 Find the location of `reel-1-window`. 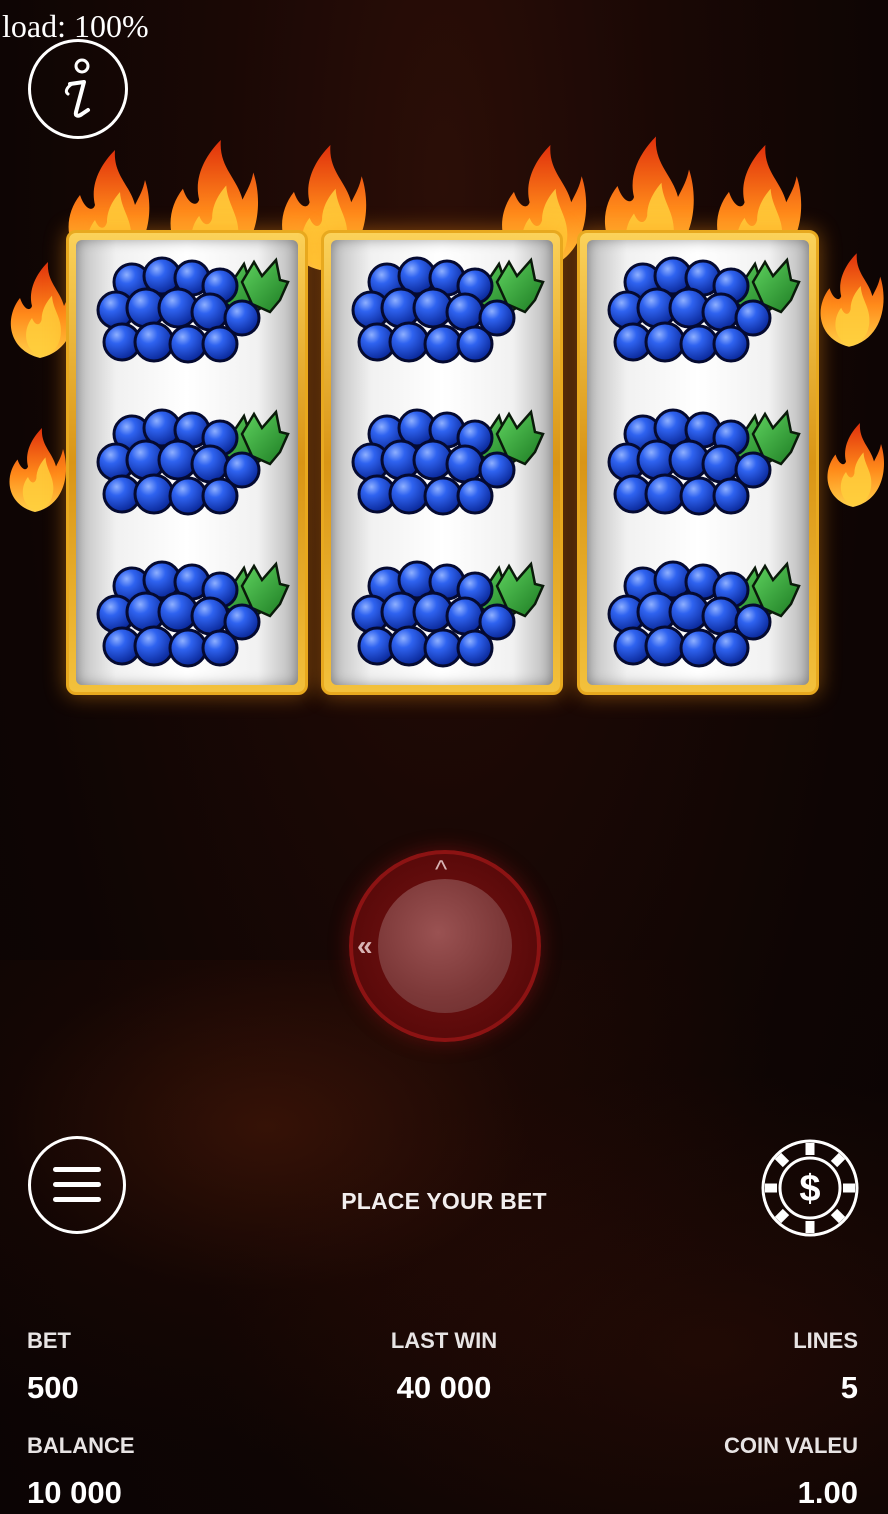

reel-1-window is located at coordinates (187, 462).